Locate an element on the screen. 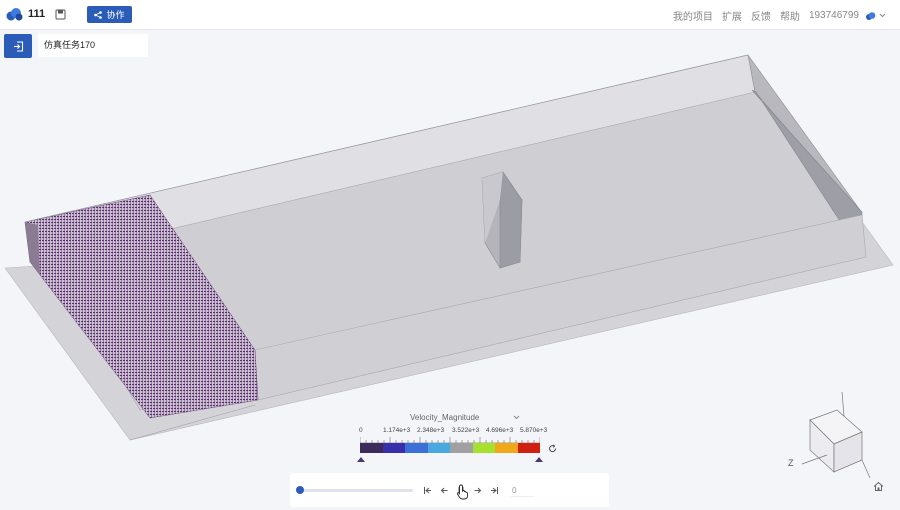 Image resolution: width=900 pixels, height=510 pixels. skip-first-icon is located at coordinates (427, 490).